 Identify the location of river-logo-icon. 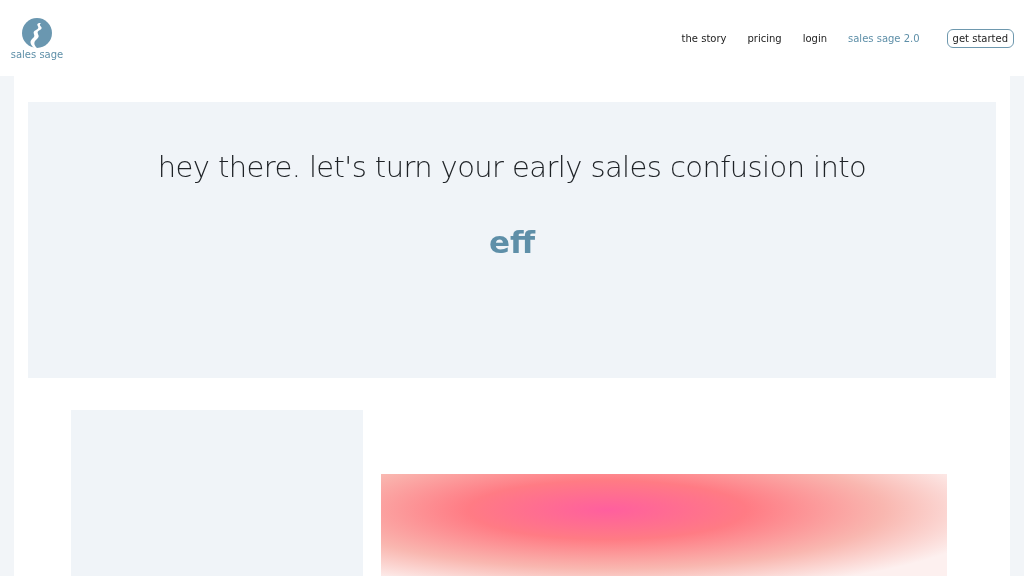
(37, 33).